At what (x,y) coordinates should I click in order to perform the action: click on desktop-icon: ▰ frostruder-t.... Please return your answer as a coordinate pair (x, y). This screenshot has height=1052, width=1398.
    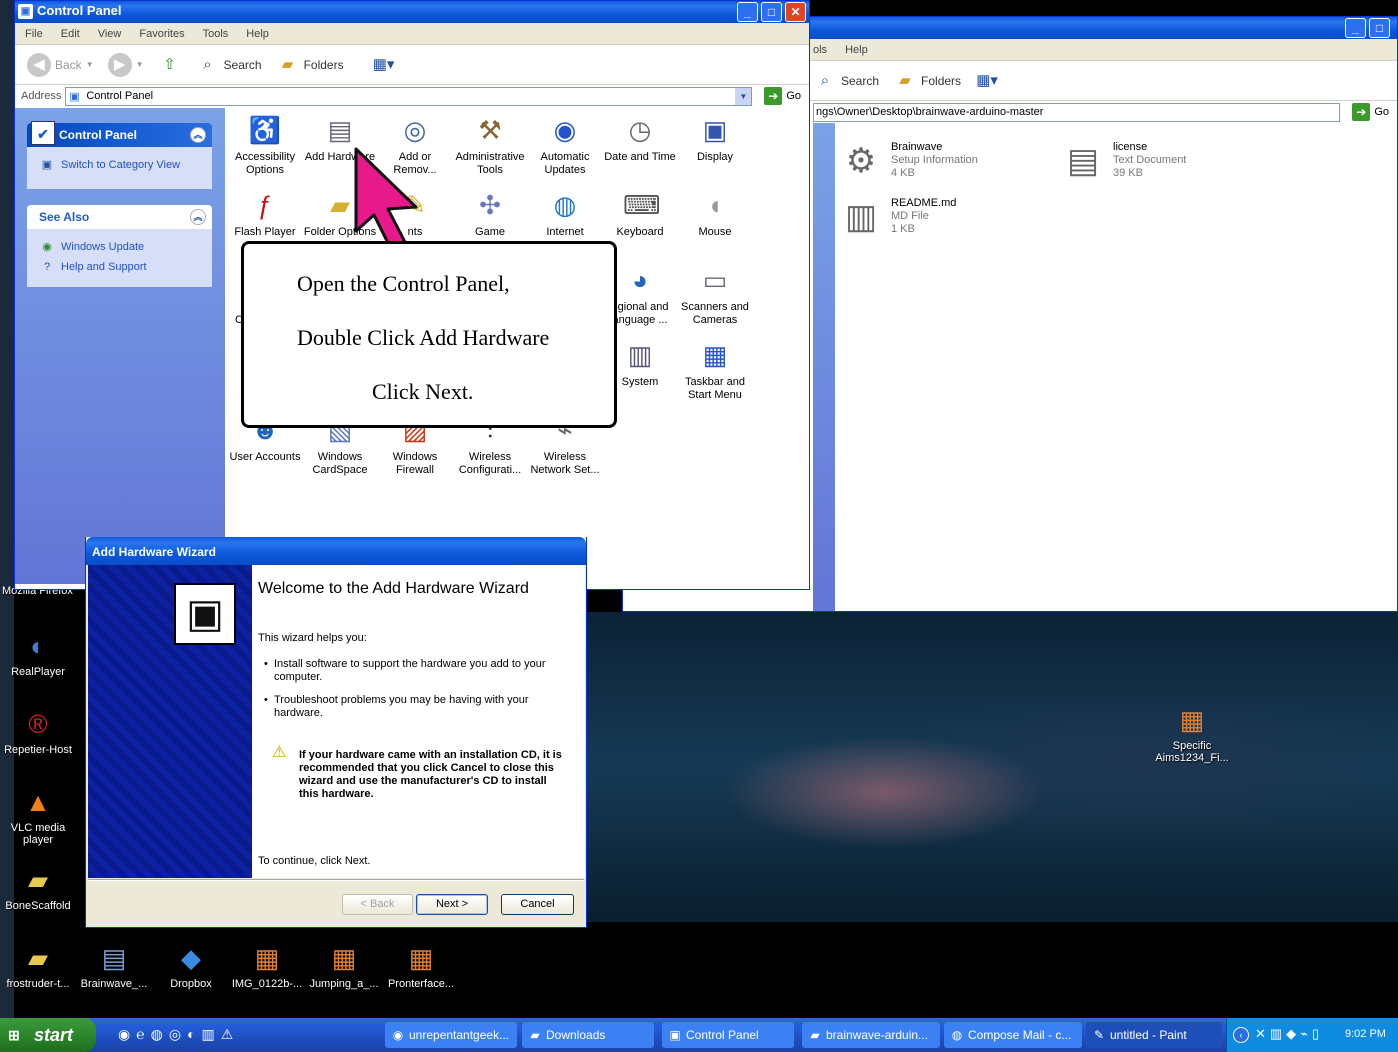
    Looking at the image, I should click on (38, 966).